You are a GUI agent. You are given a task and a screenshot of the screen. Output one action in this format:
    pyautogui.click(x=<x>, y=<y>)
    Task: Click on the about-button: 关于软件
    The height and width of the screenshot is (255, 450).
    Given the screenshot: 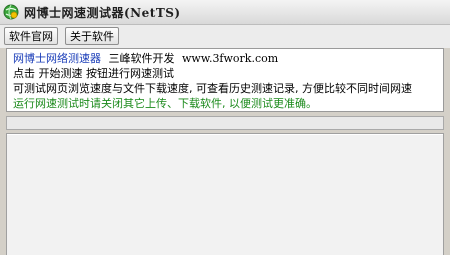 What is the action you would take?
    pyautogui.click(x=92, y=36)
    